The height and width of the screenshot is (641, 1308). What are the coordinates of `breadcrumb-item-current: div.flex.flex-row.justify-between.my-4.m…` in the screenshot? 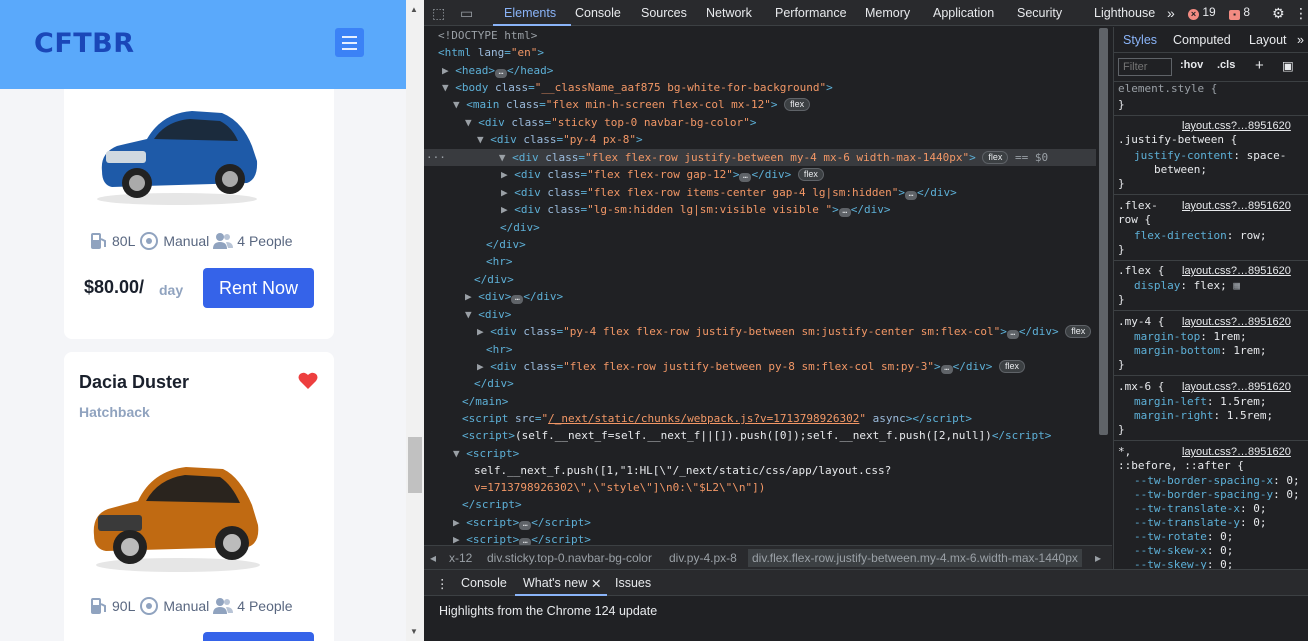 It's located at (915, 558).